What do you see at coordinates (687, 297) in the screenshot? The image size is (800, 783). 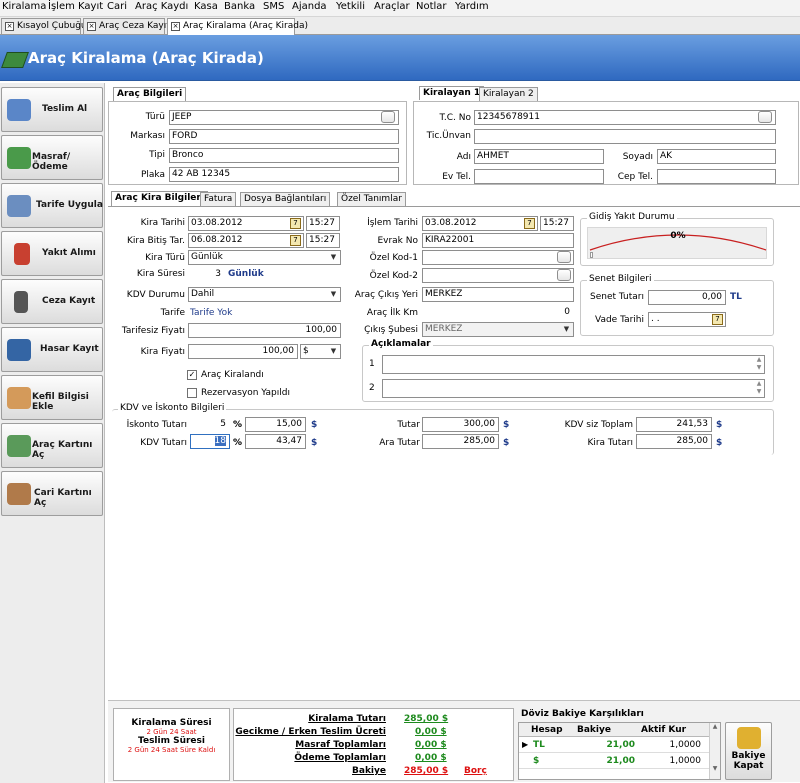 I see `senet-tutari-field: 0,00` at bounding box center [687, 297].